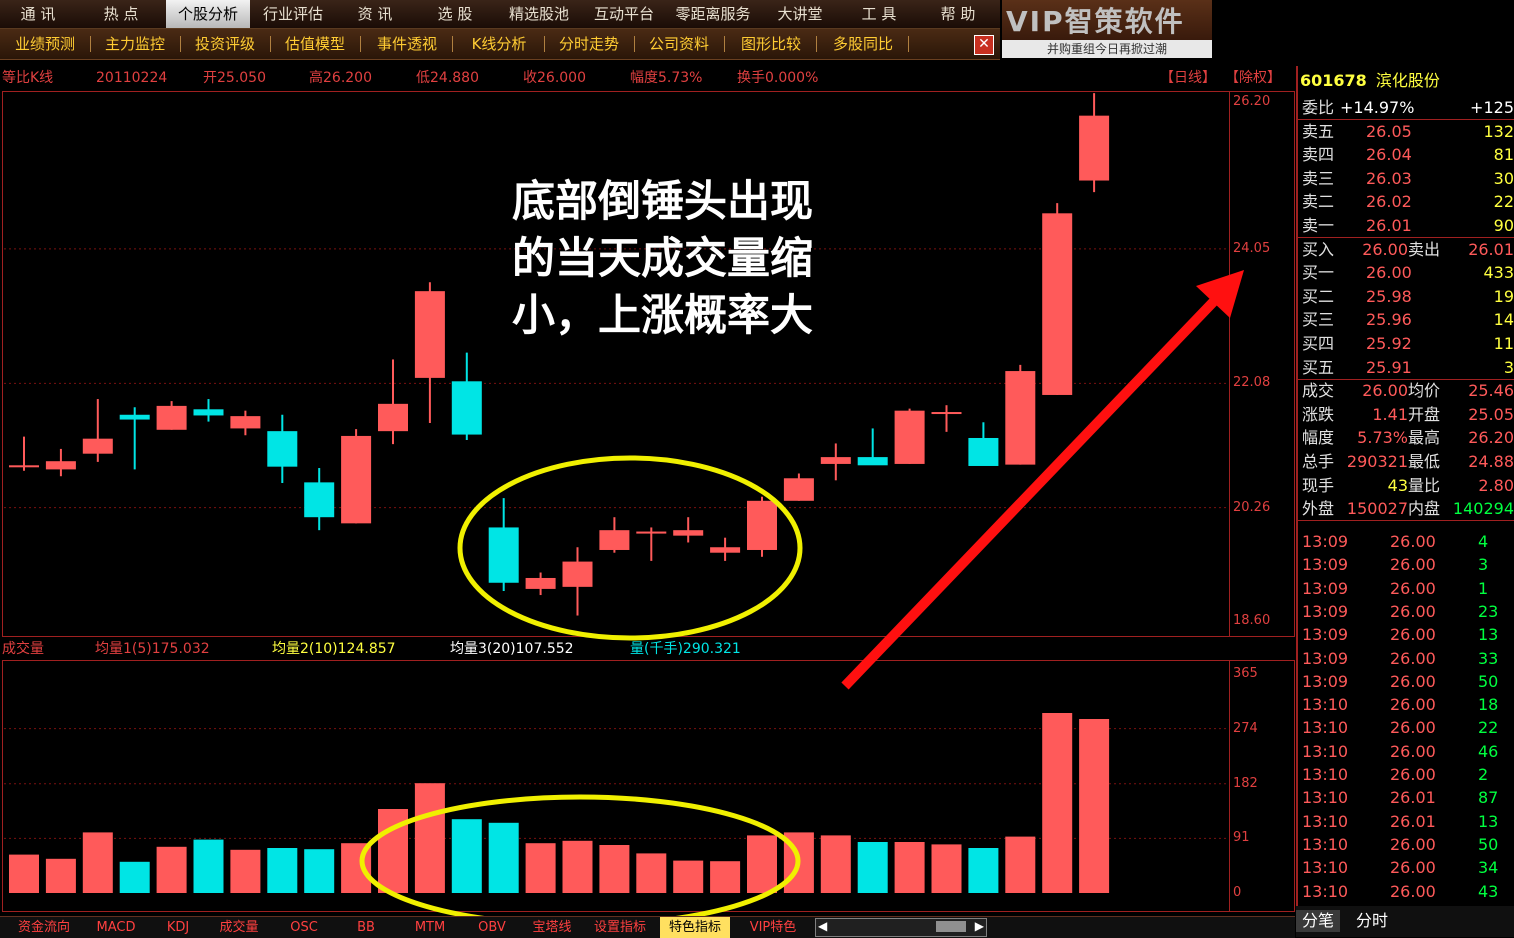 This screenshot has width=1514, height=938. Describe the element at coordinates (1390, 414) in the screenshot. I see `quote-value: 1.41` at that location.